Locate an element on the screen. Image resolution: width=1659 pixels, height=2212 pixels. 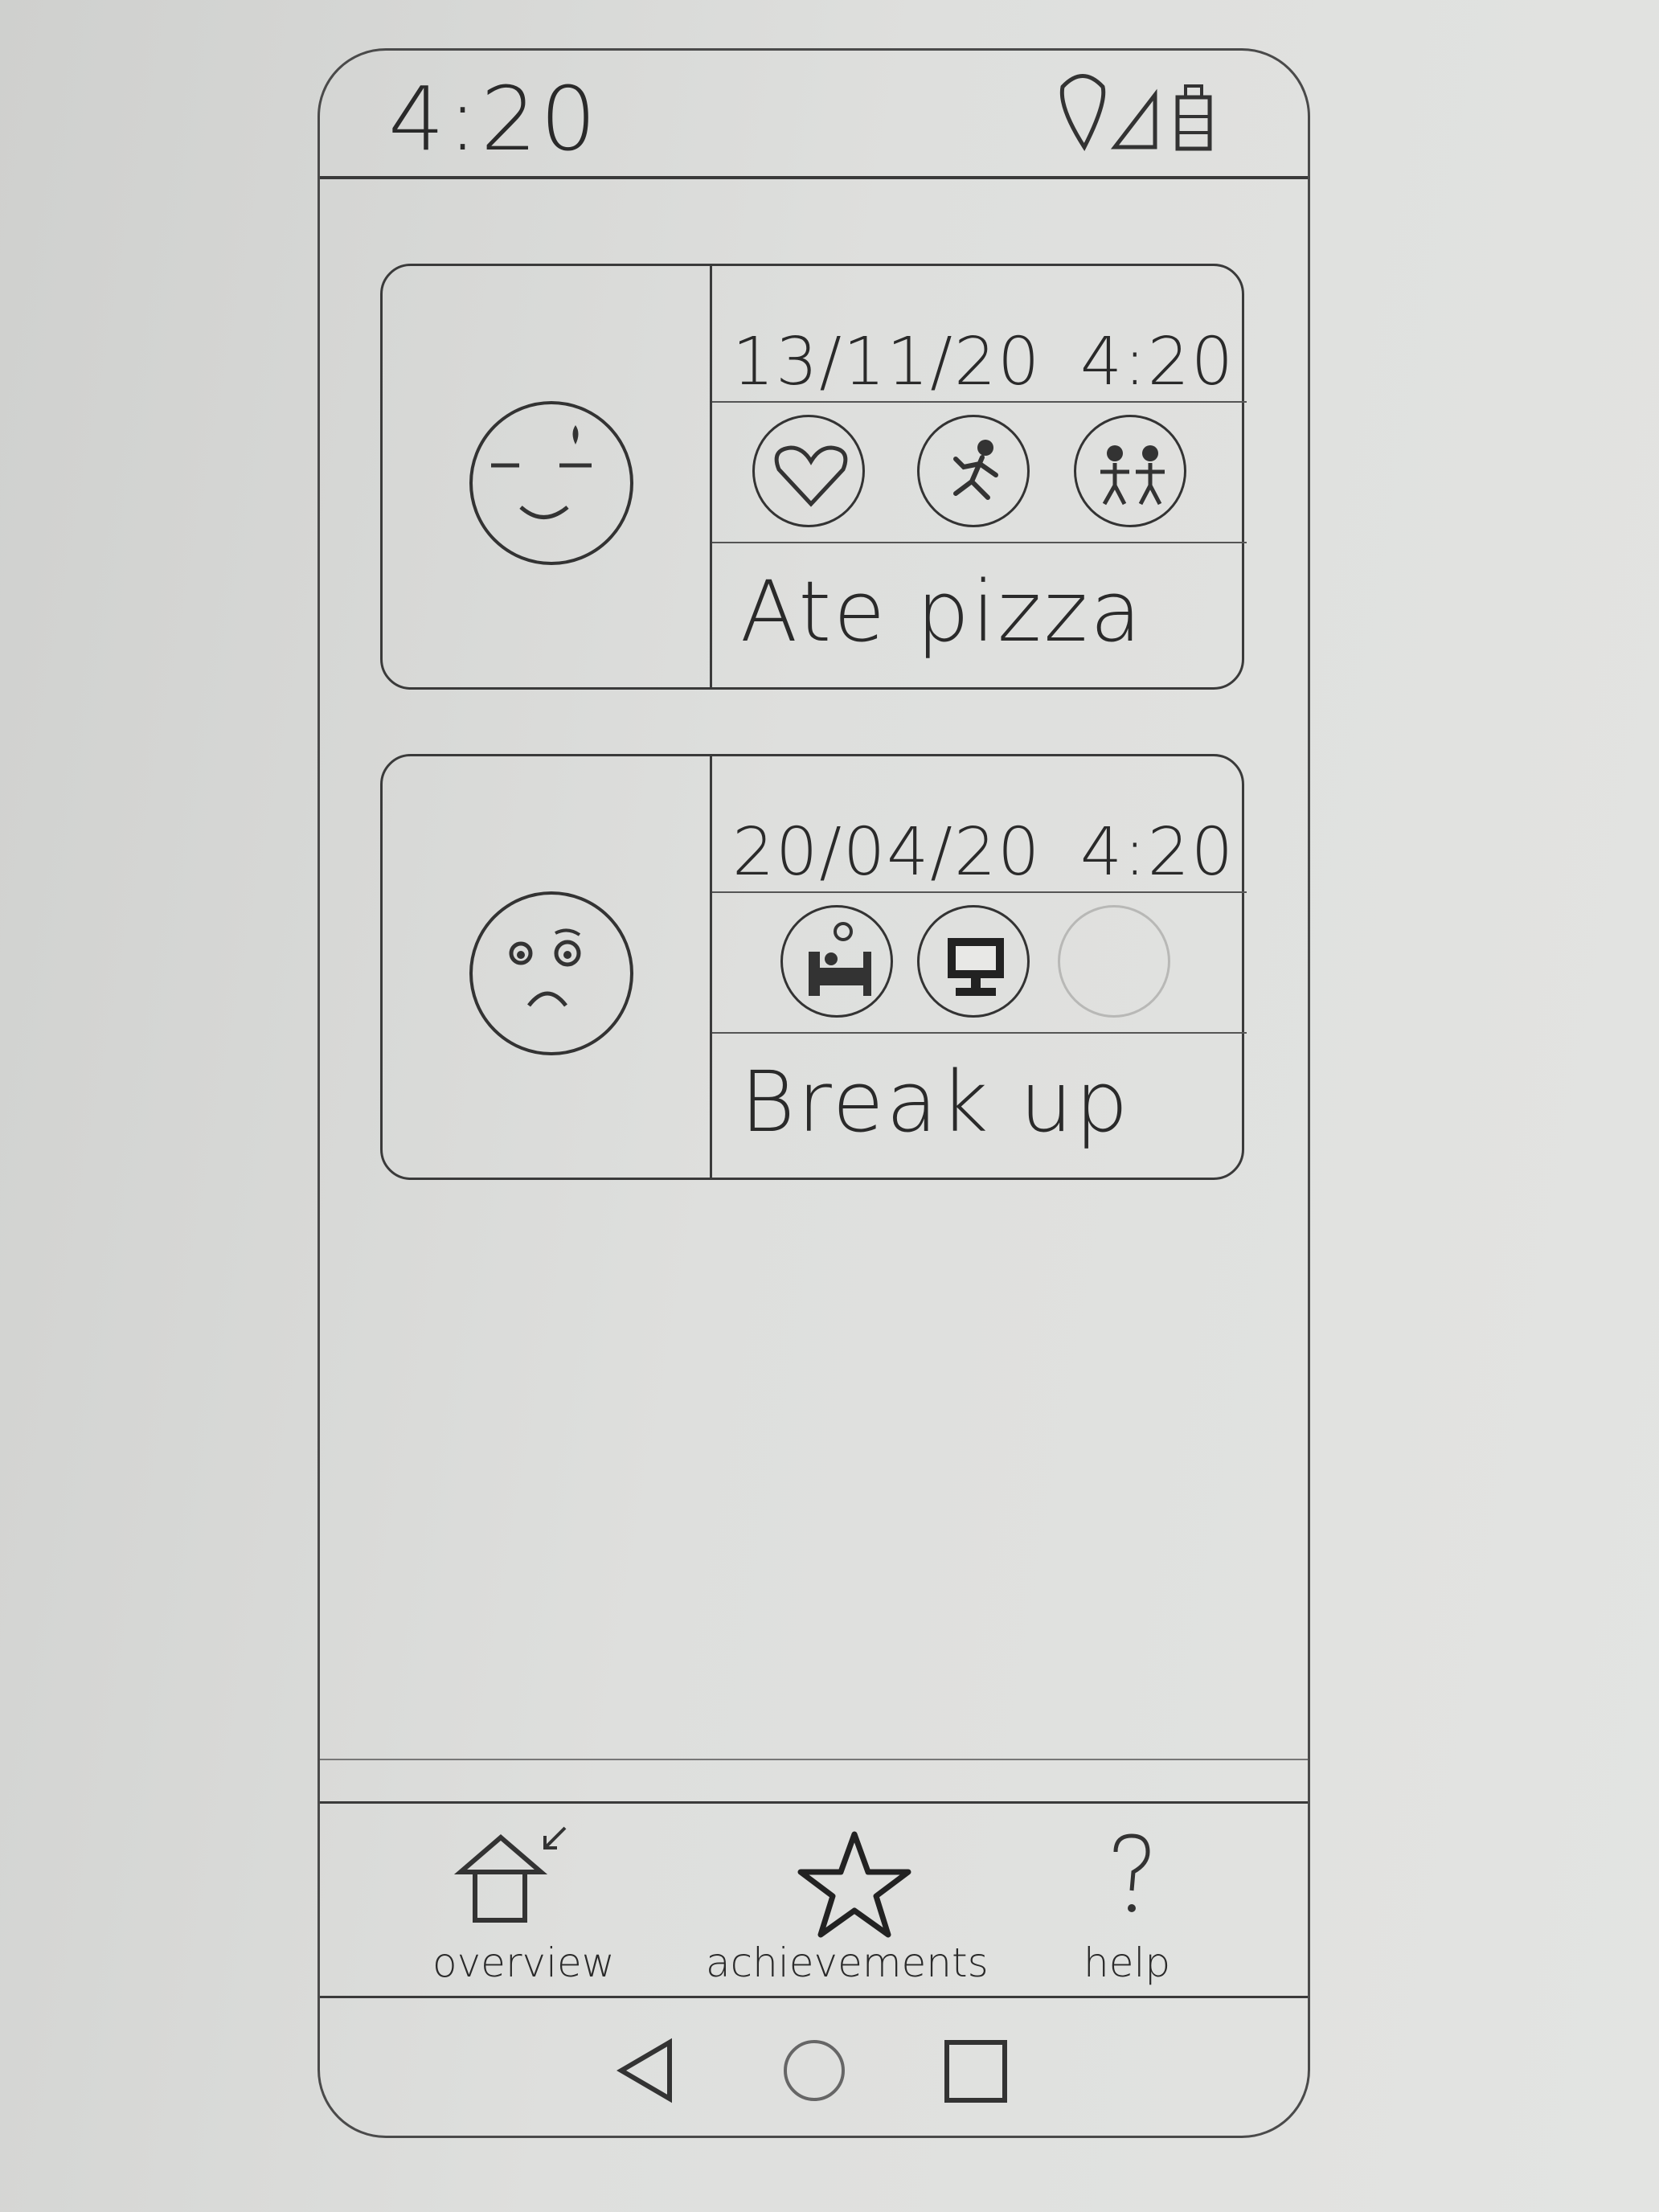
activity-running is located at coordinates (973, 471).